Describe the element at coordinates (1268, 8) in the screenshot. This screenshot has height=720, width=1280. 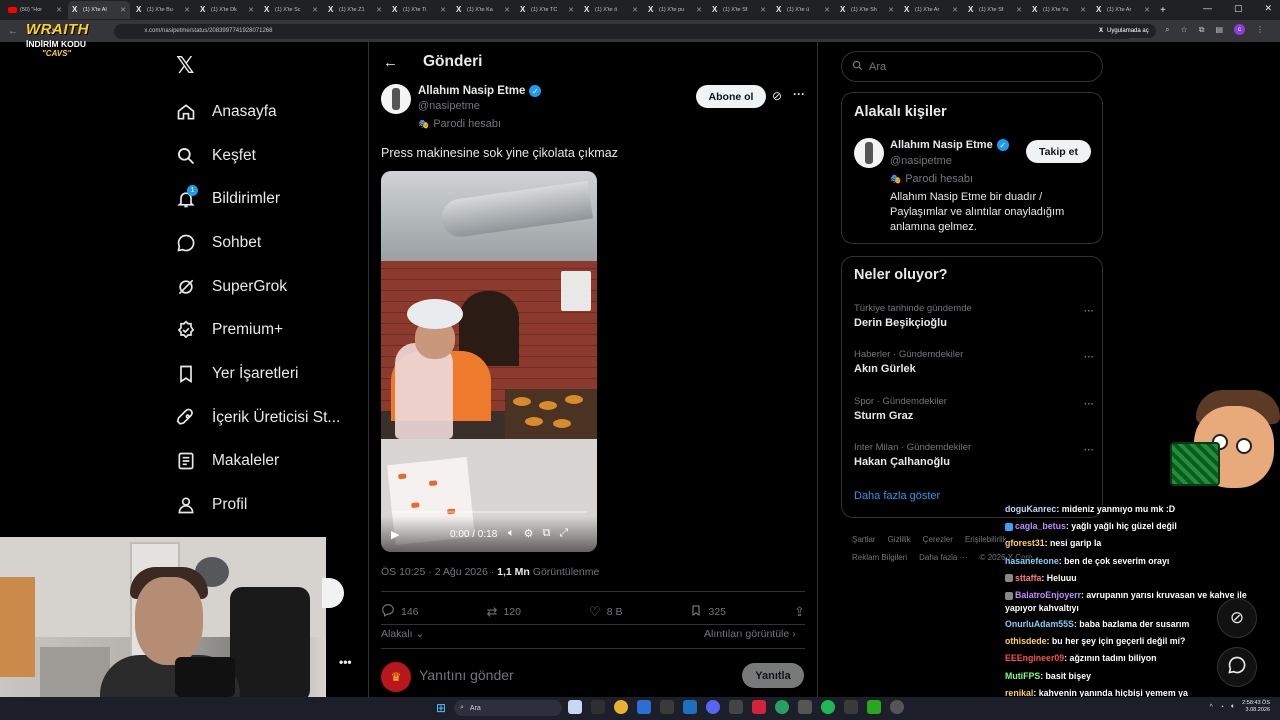
I see `close-window-icon: ✕` at that location.